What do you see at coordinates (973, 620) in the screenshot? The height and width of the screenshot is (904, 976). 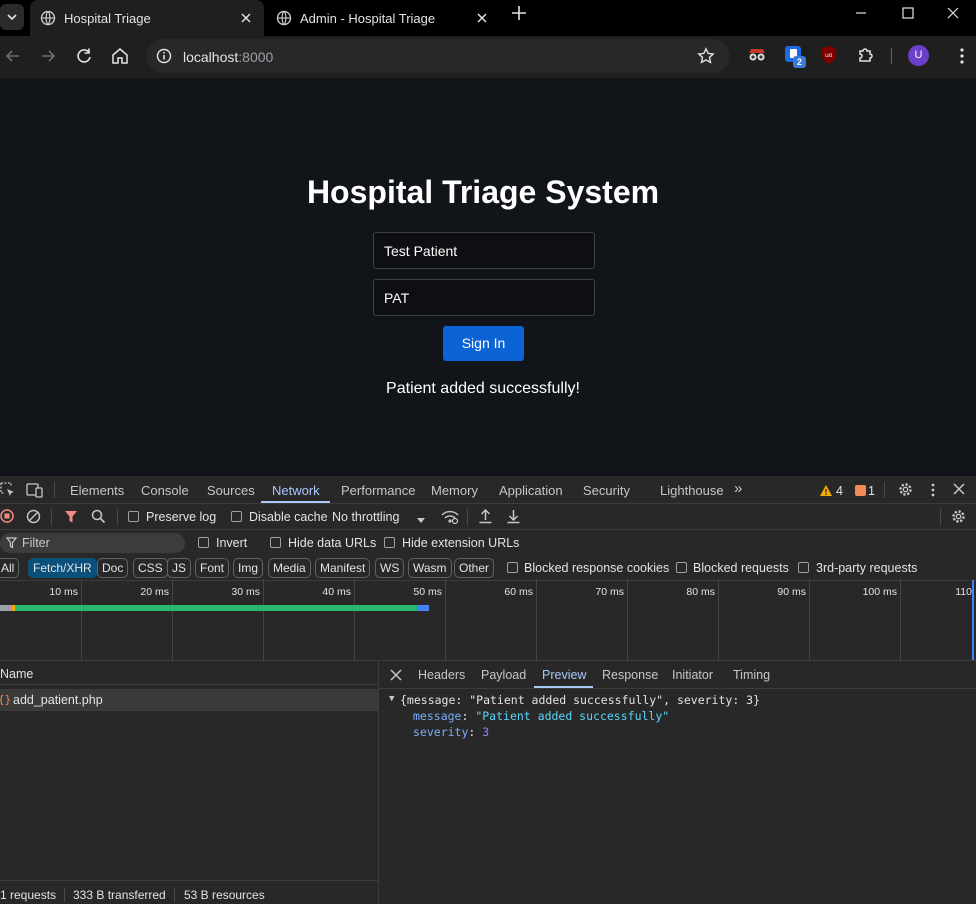 I see `timeline-end-marker` at bounding box center [973, 620].